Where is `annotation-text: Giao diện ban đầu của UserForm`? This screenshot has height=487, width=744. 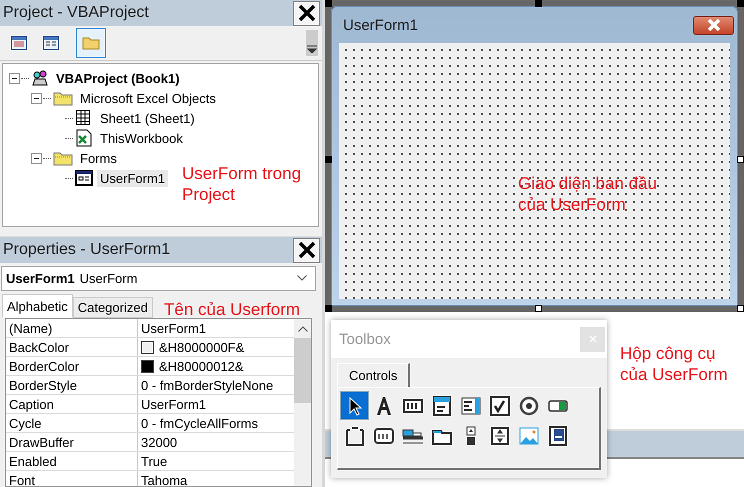 annotation-text: Giao diện ban đầu của UserForm is located at coordinates (588, 194).